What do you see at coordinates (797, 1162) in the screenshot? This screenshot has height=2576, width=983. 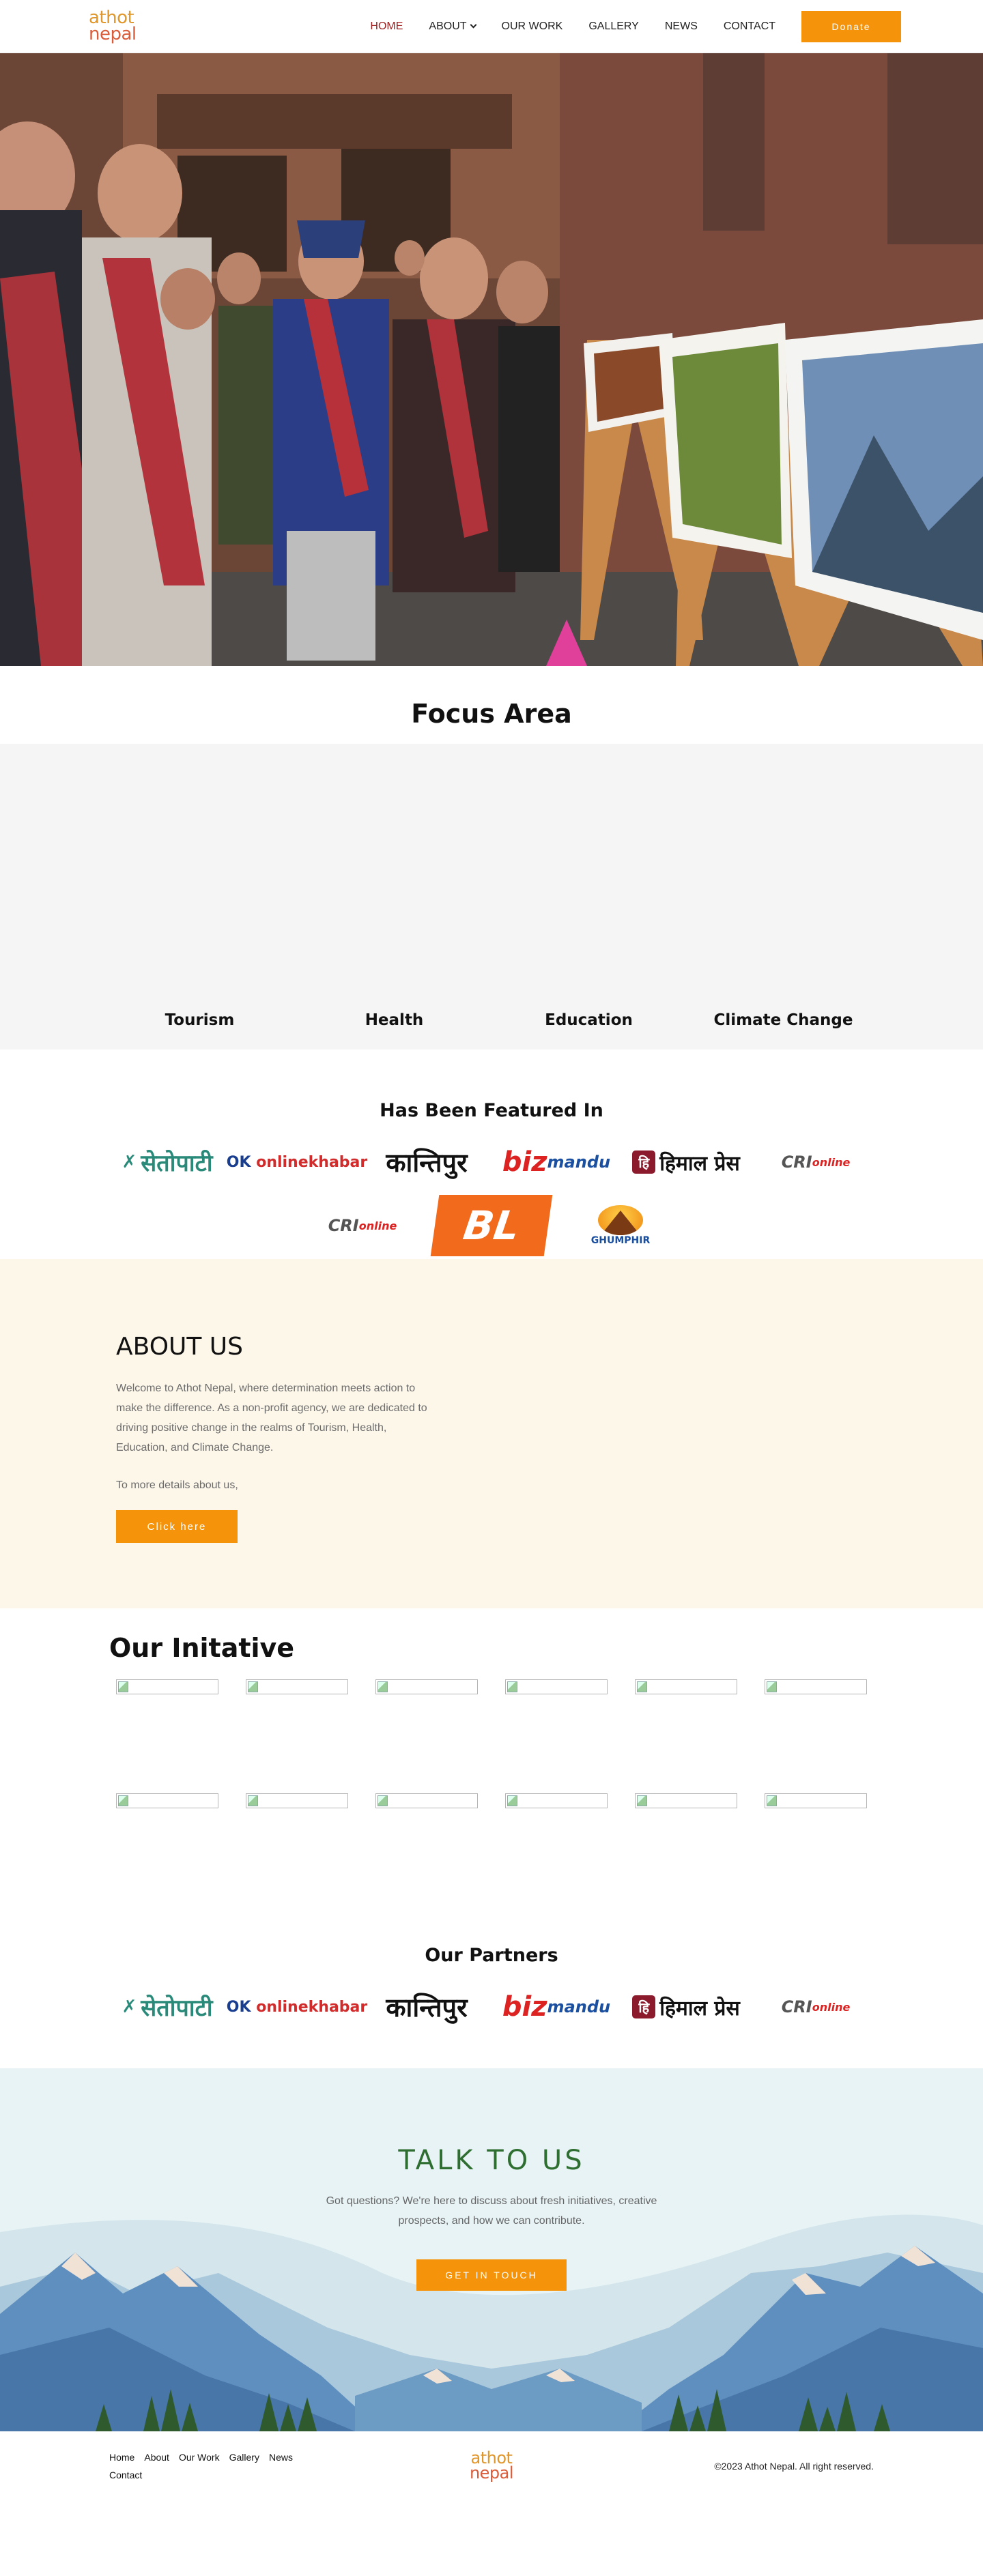 I see `cri-text: CRI` at bounding box center [797, 1162].